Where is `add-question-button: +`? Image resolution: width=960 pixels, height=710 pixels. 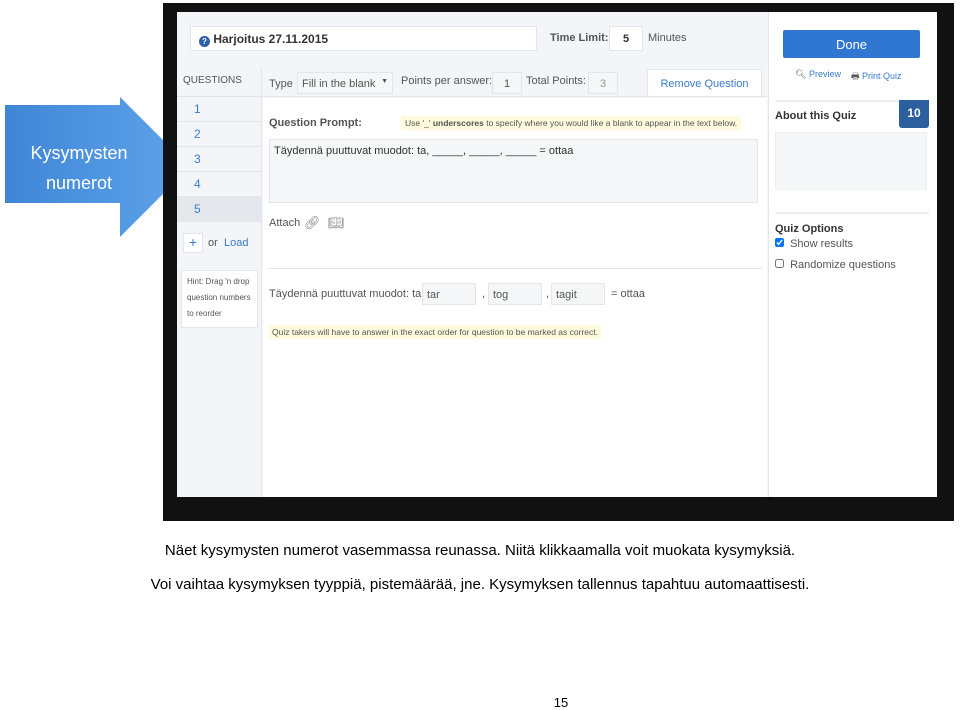 add-question-button: + is located at coordinates (193, 243).